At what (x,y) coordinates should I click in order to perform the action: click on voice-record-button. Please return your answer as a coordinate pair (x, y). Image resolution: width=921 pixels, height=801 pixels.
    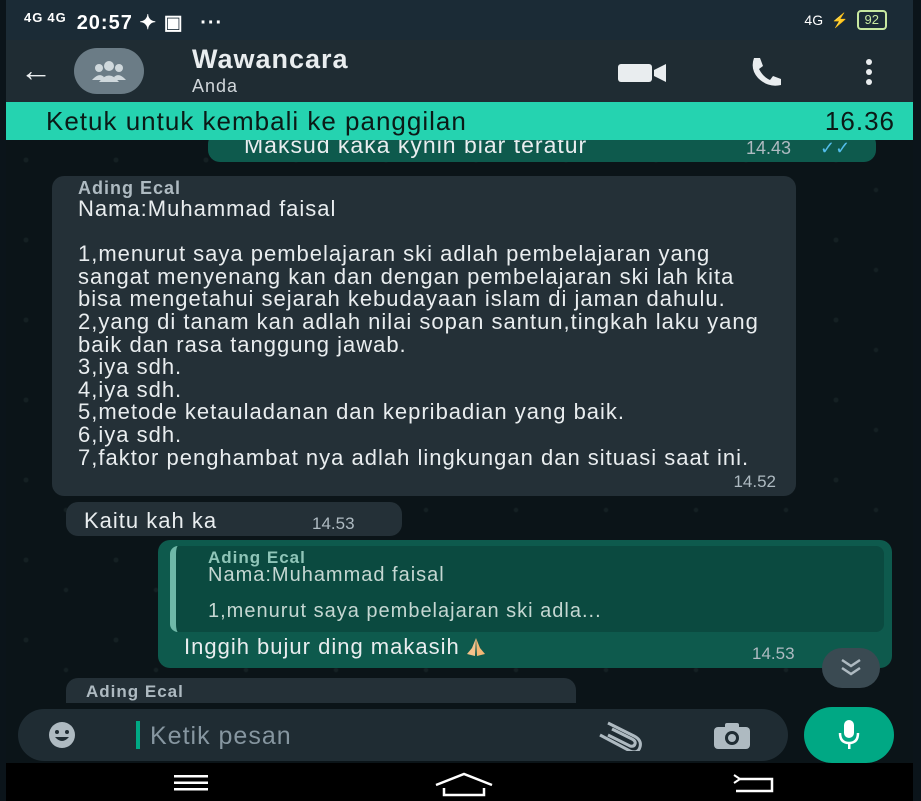
    Looking at the image, I should click on (849, 735).